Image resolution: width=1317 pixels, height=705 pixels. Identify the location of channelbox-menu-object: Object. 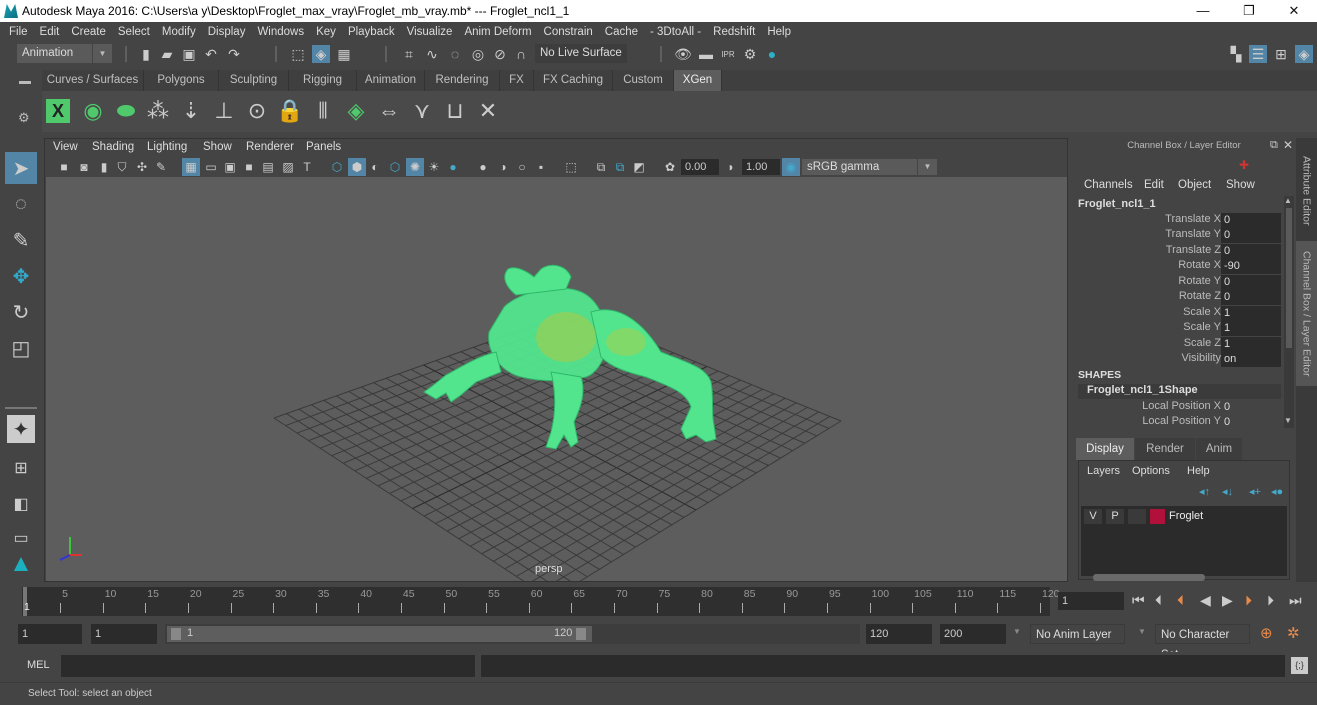
(1194, 185).